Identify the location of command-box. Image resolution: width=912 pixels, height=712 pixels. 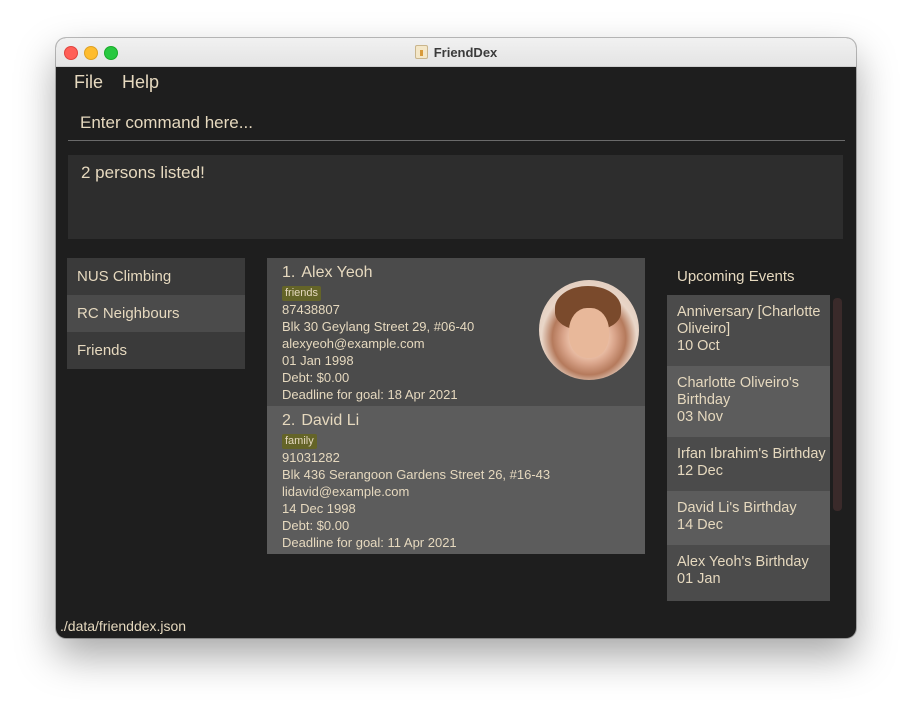
(456, 124).